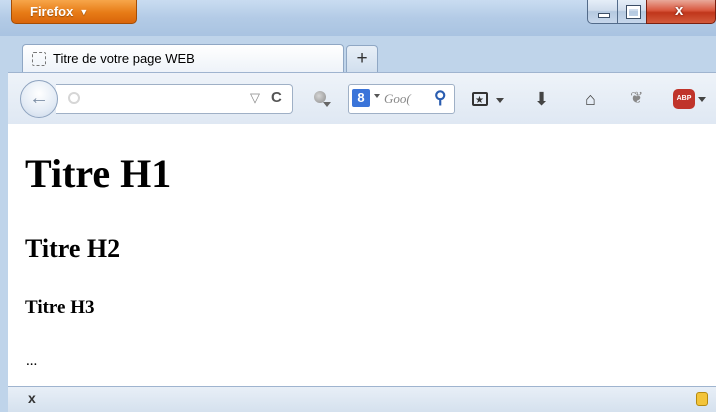  Describe the element at coordinates (480, 101) in the screenshot. I see `bookmarks-icon` at that location.